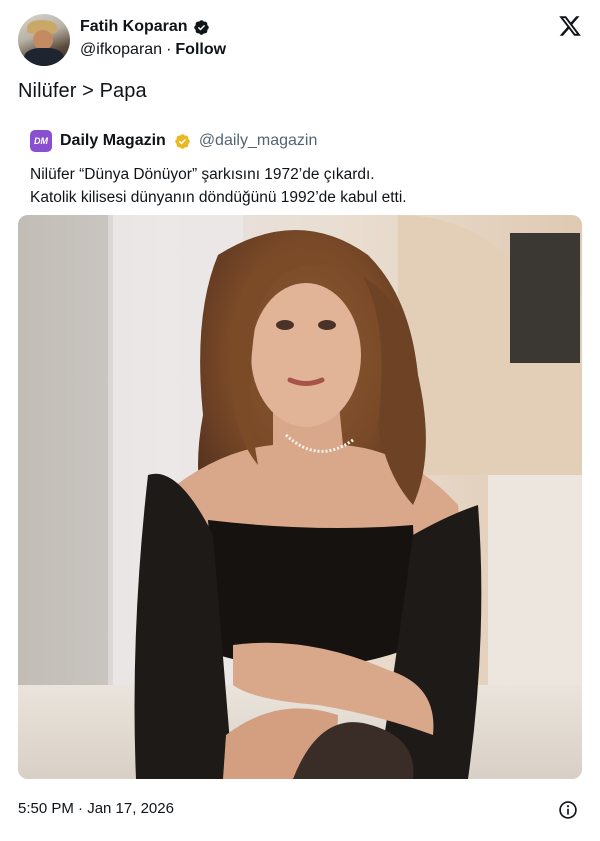  What do you see at coordinates (82, 91) in the screenshot?
I see `tweet-text: Nilüfer > Papa` at bounding box center [82, 91].